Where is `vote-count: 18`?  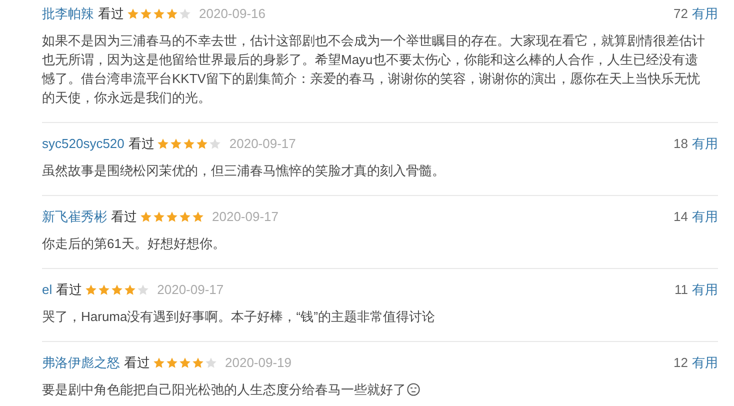
vote-count: 18 is located at coordinates (681, 144).